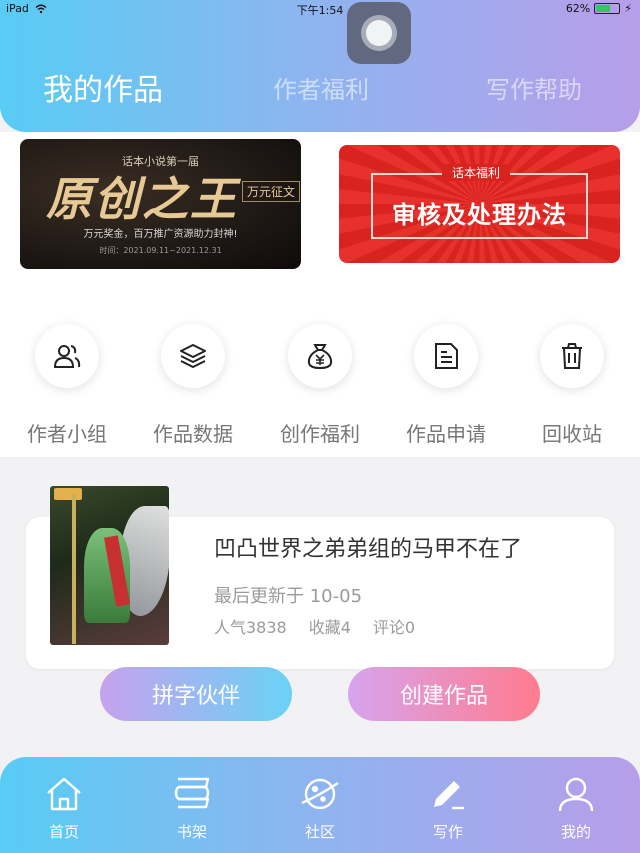 The width and height of the screenshot is (640, 853). What do you see at coordinates (320, 794) in the screenshot?
I see `planet-icon` at bounding box center [320, 794].